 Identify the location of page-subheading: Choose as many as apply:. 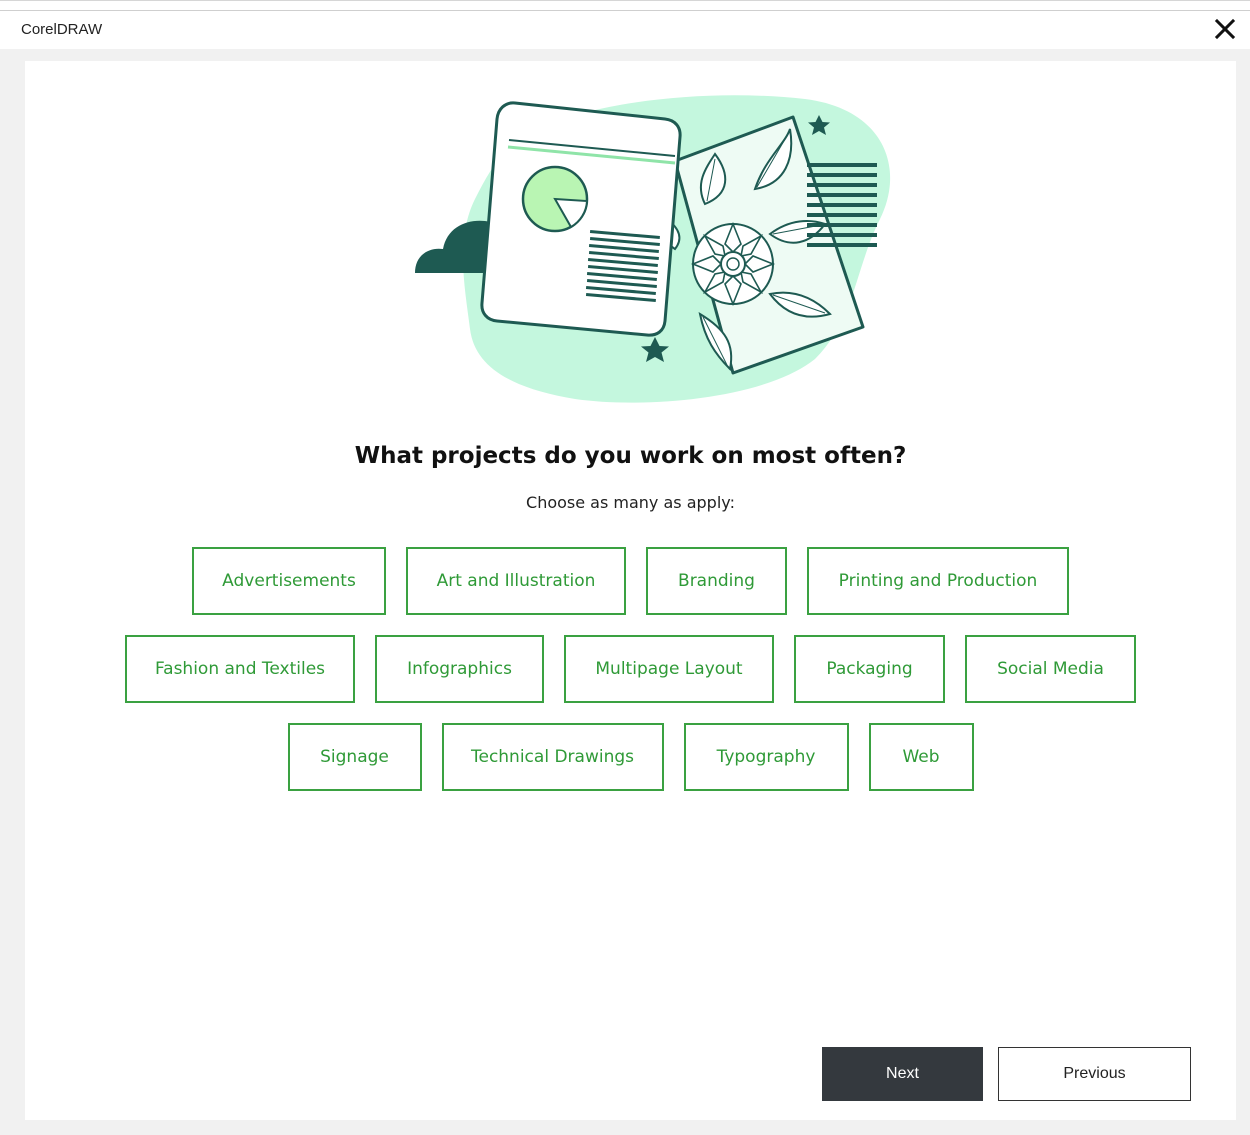
(630, 502).